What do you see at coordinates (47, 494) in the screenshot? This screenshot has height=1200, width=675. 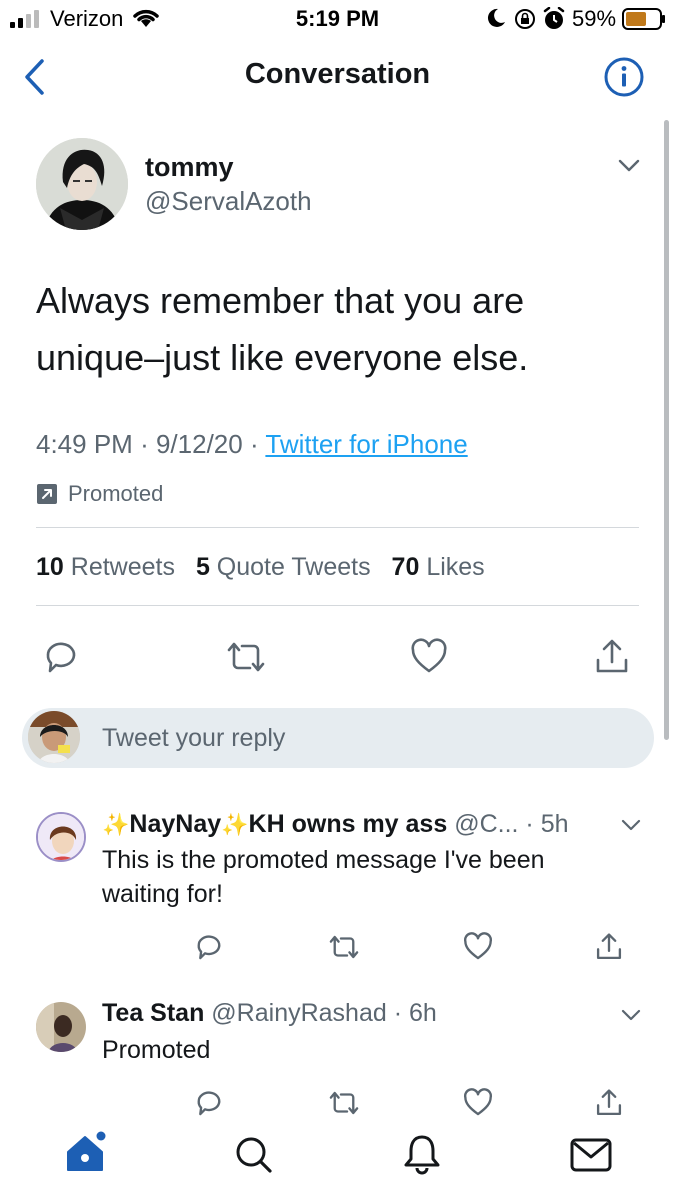 I see `promoted-icon` at bounding box center [47, 494].